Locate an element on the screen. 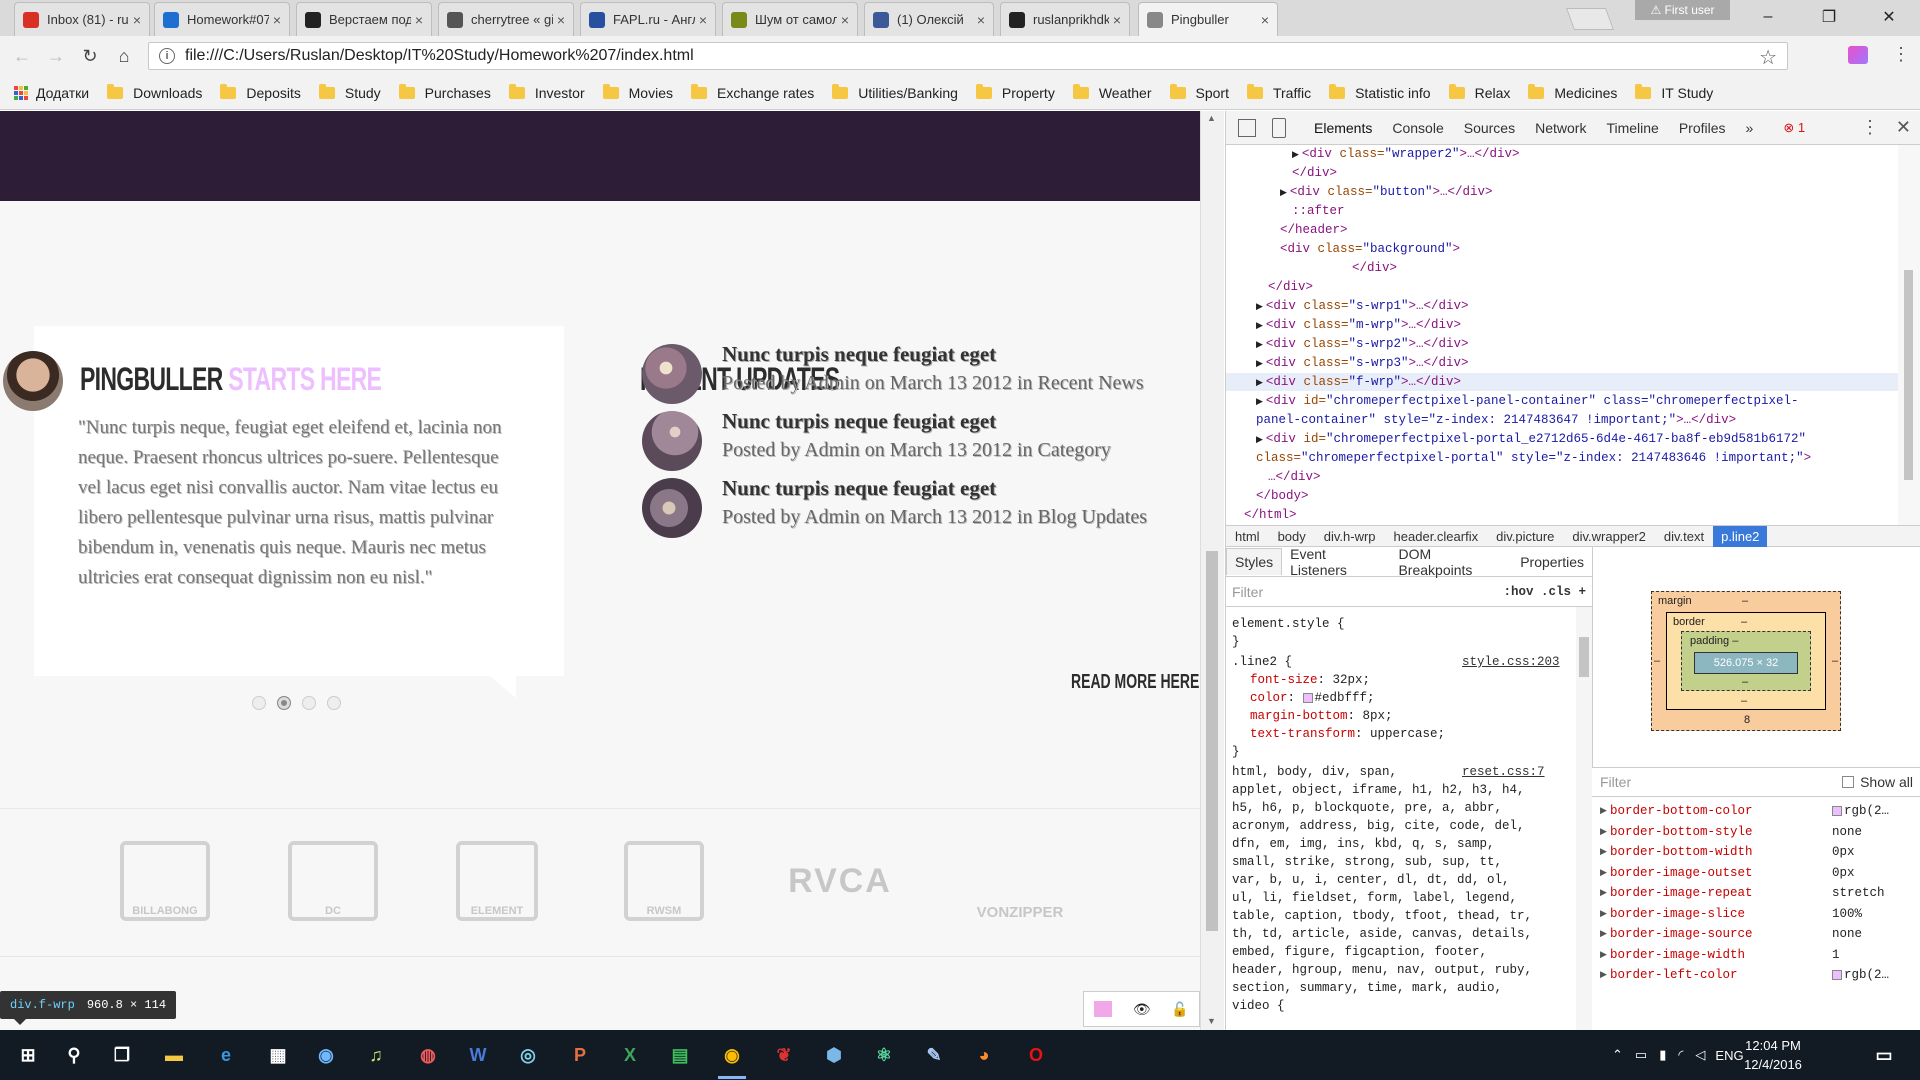 The height and width of the screenshot is (1080, 1920). browser-tab: Шум от самол × is located at coordinates (790, 19).